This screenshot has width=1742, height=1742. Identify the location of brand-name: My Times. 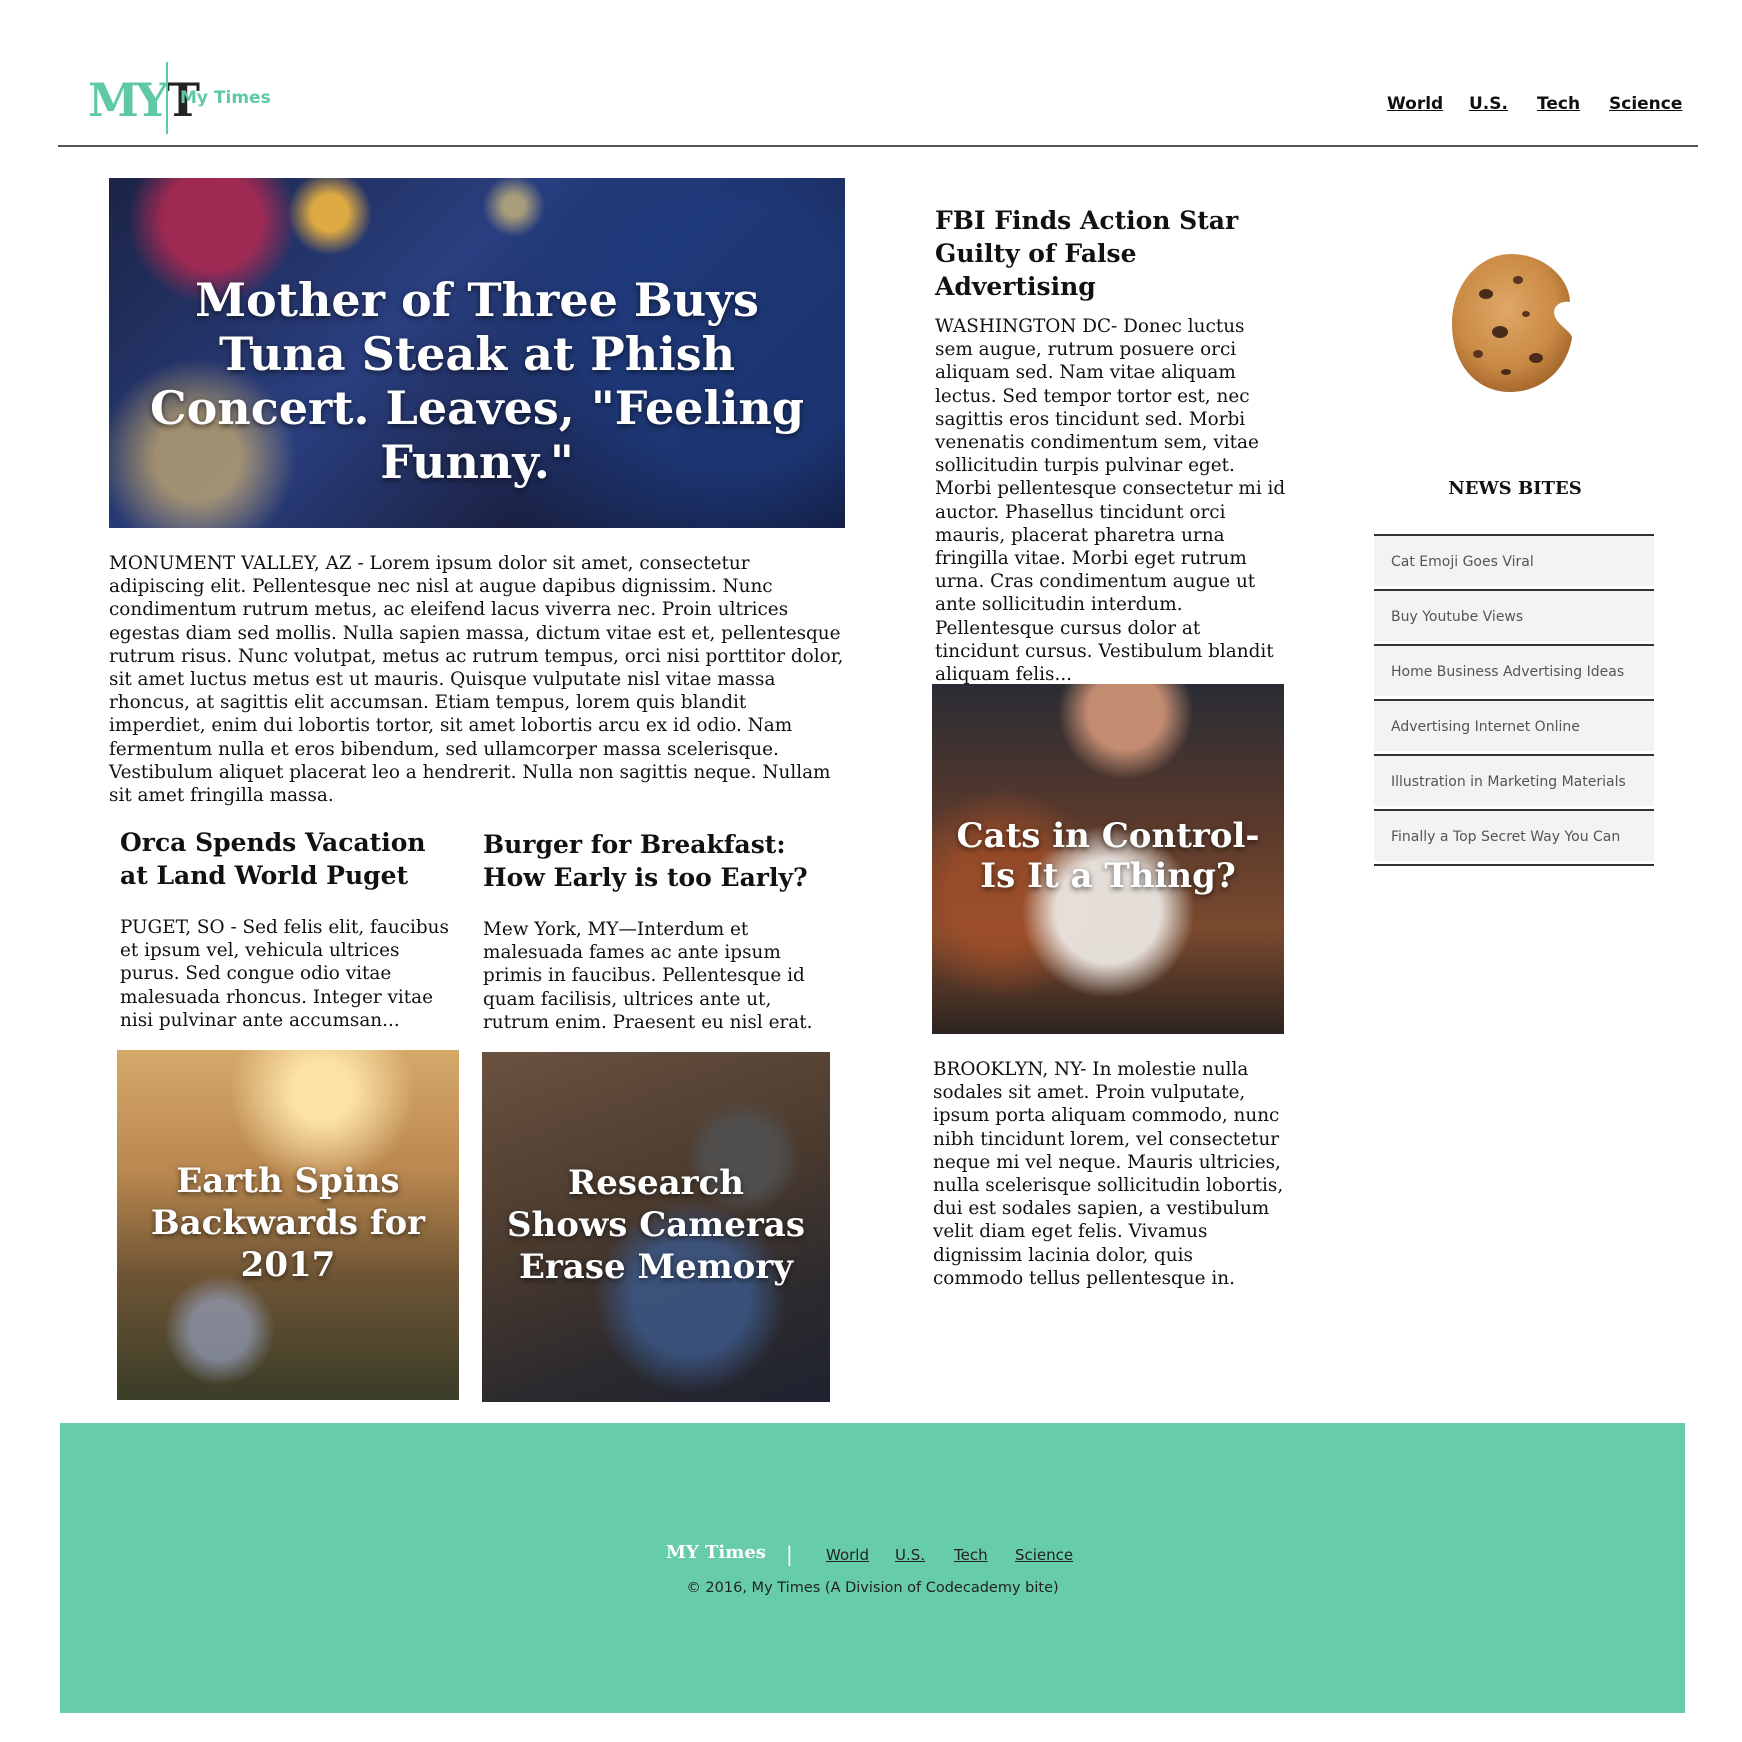
(225, 98).